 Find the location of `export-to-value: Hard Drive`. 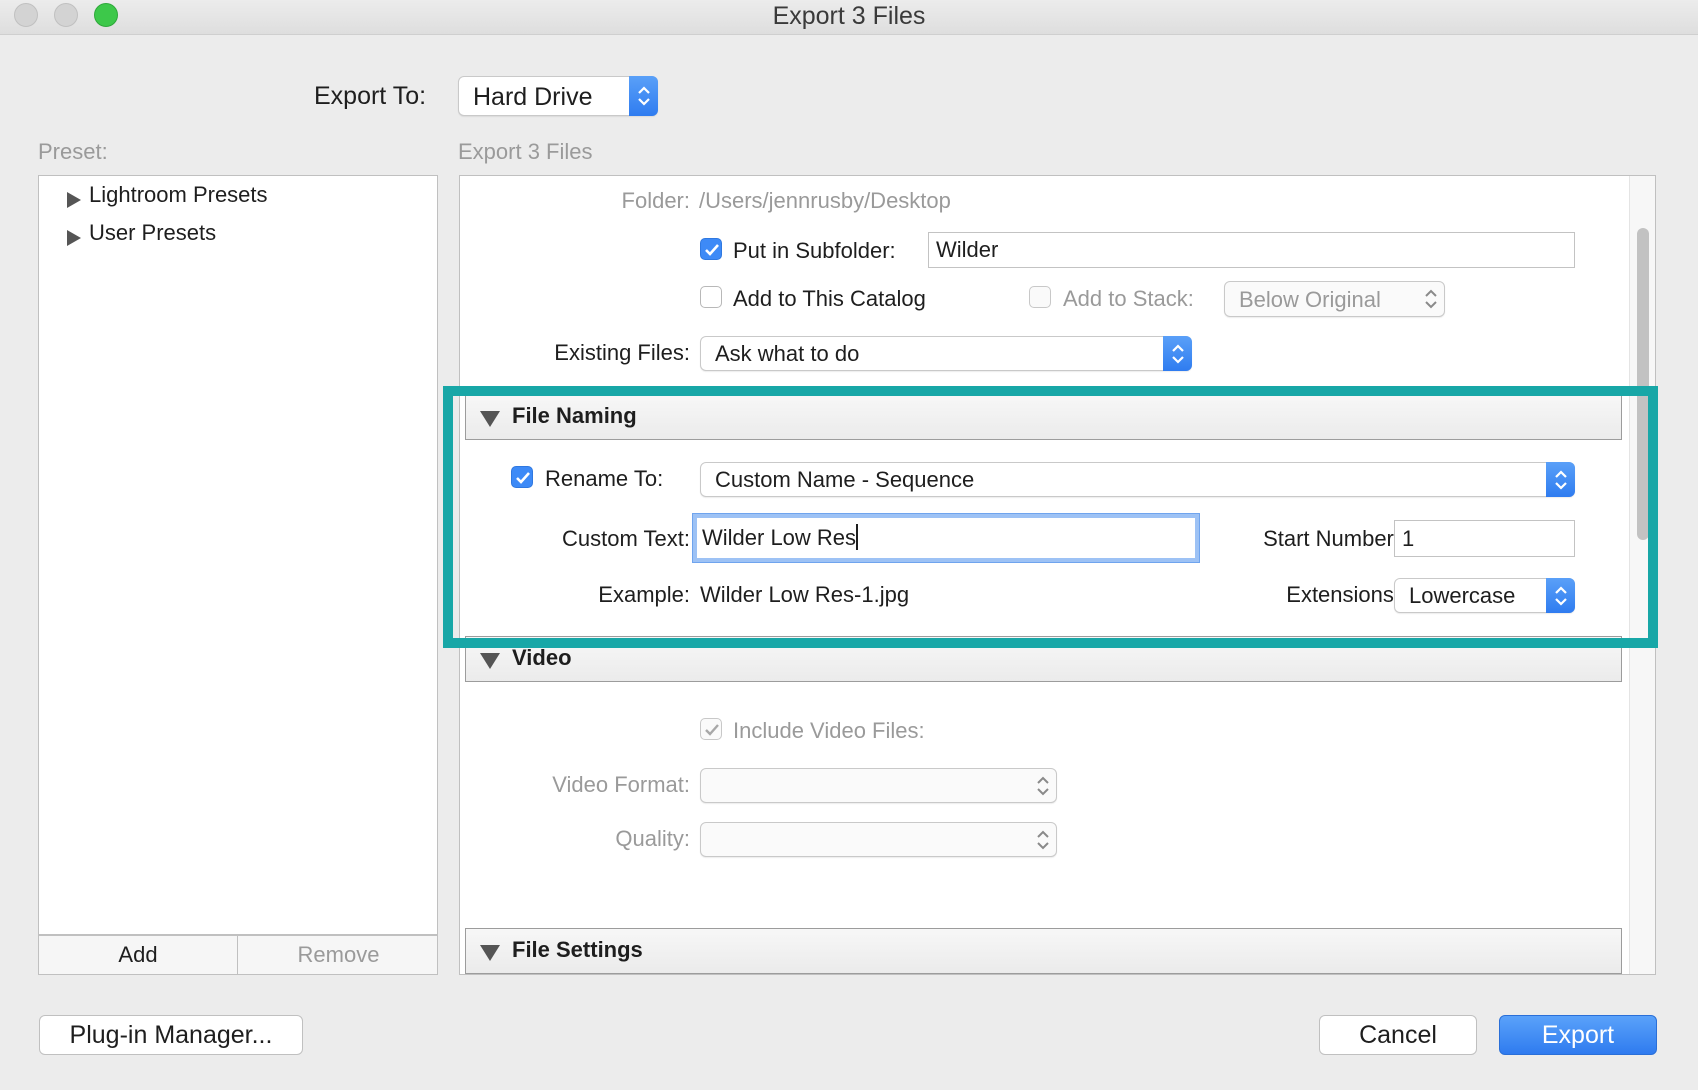

export-to-value: Hard Drive is located at coordinates (533, 97).